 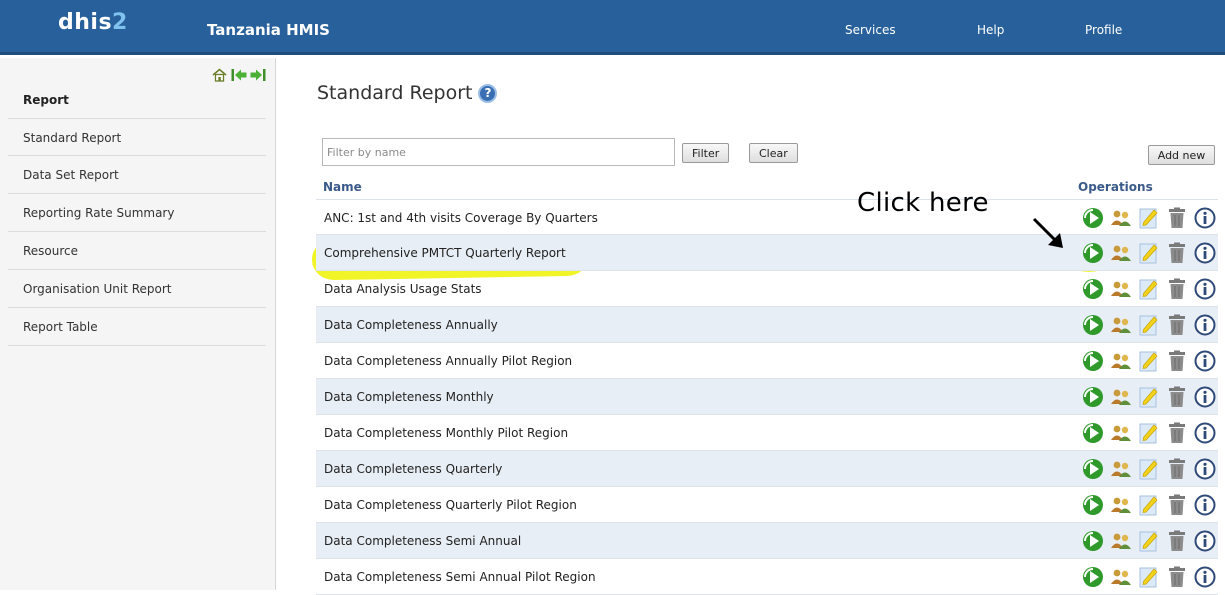 What do you see at coordinates (137, 251) in the screenshot?
I see `sidebar-item-resource: Resource` at bounding box center [137, 251].